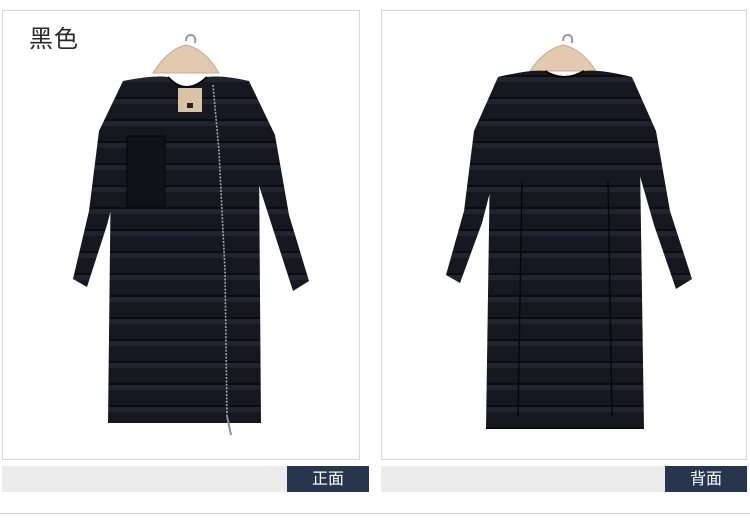  Describe the element at coordinates (185, 479) in the screenshot. I see `front-caption-bar: 正面` at that location.